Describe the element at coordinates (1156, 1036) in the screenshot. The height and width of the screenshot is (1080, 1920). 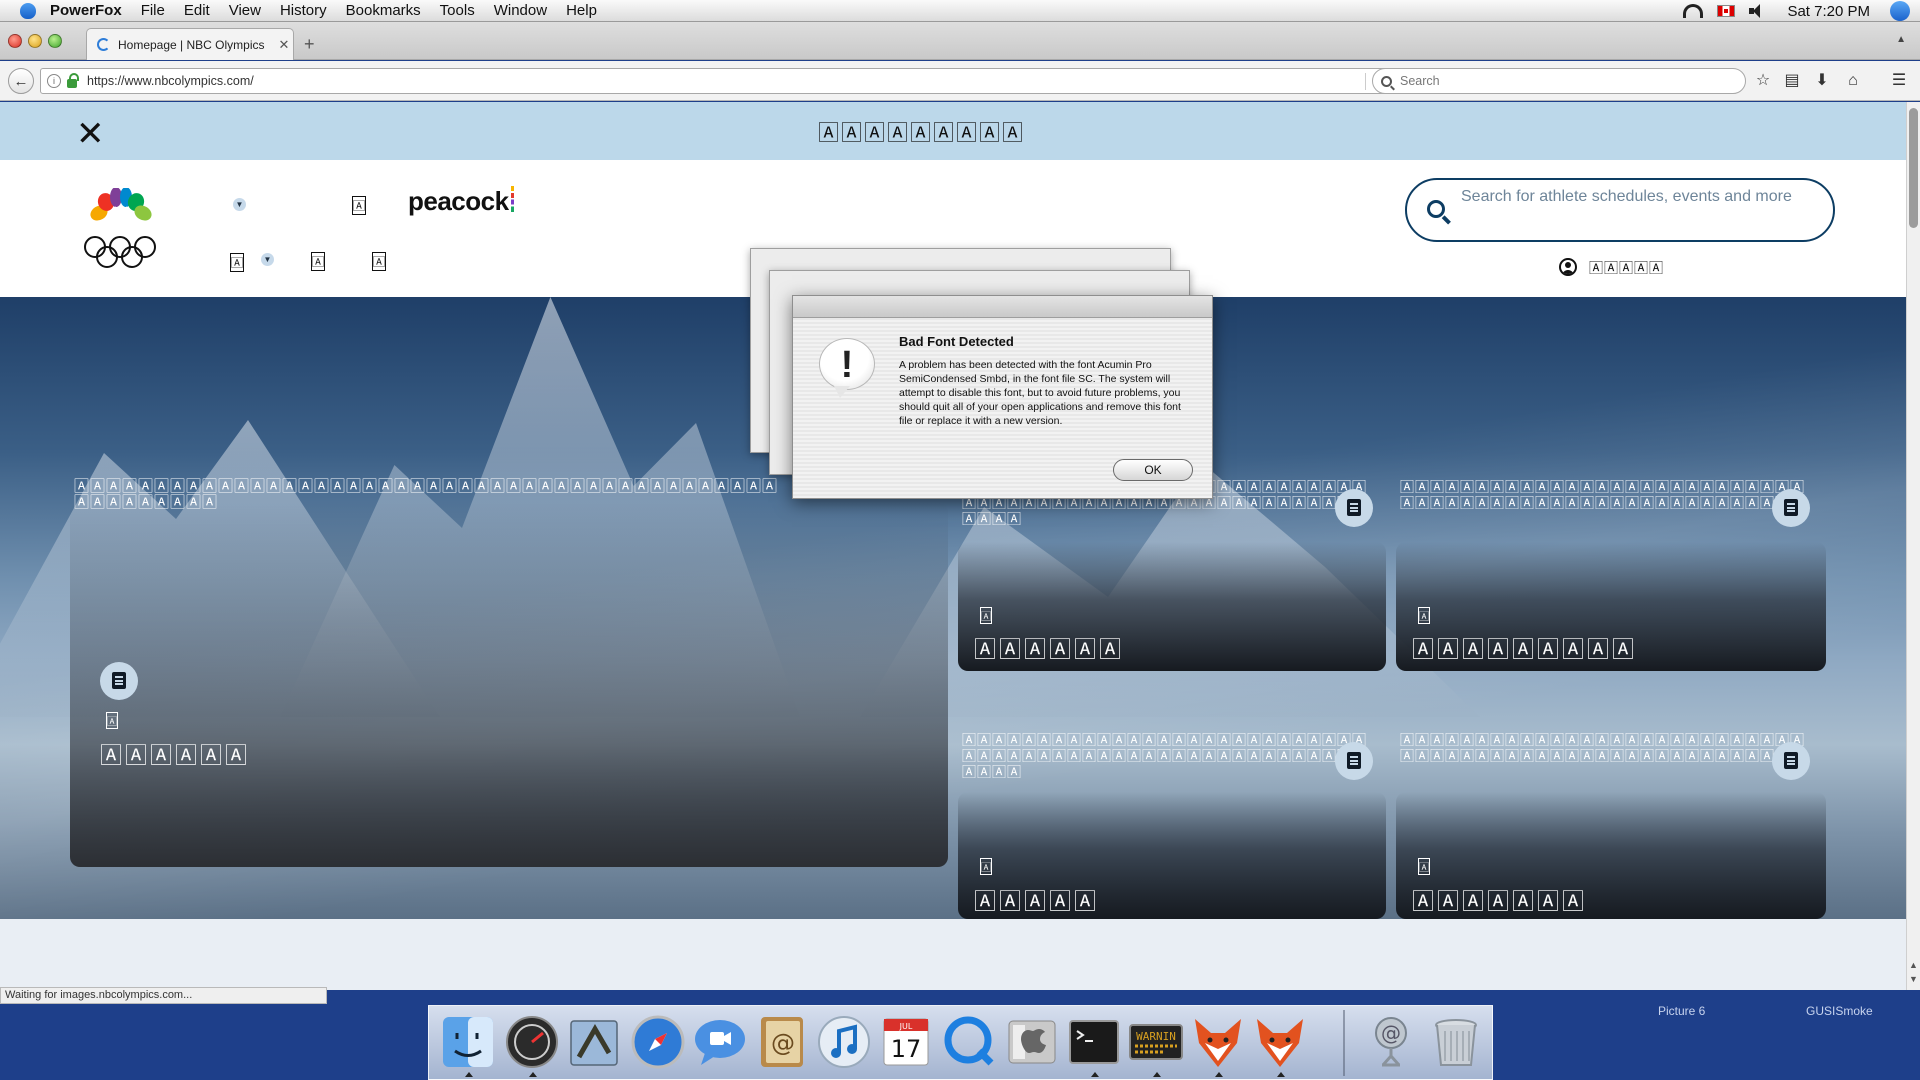
I see `console-text: WARNIN` at that location.